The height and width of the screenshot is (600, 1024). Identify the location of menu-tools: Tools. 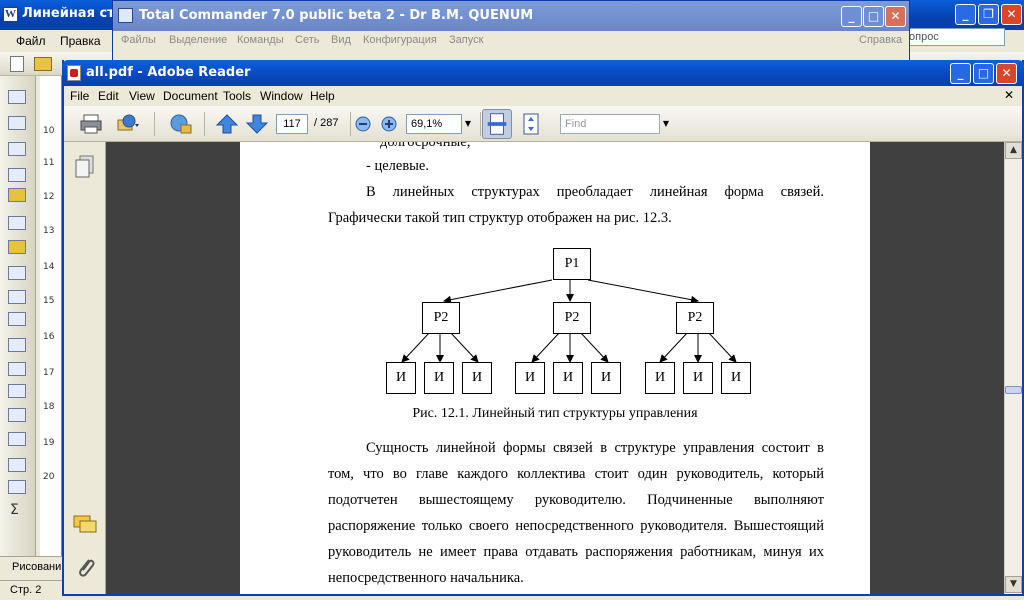
(237, 96).